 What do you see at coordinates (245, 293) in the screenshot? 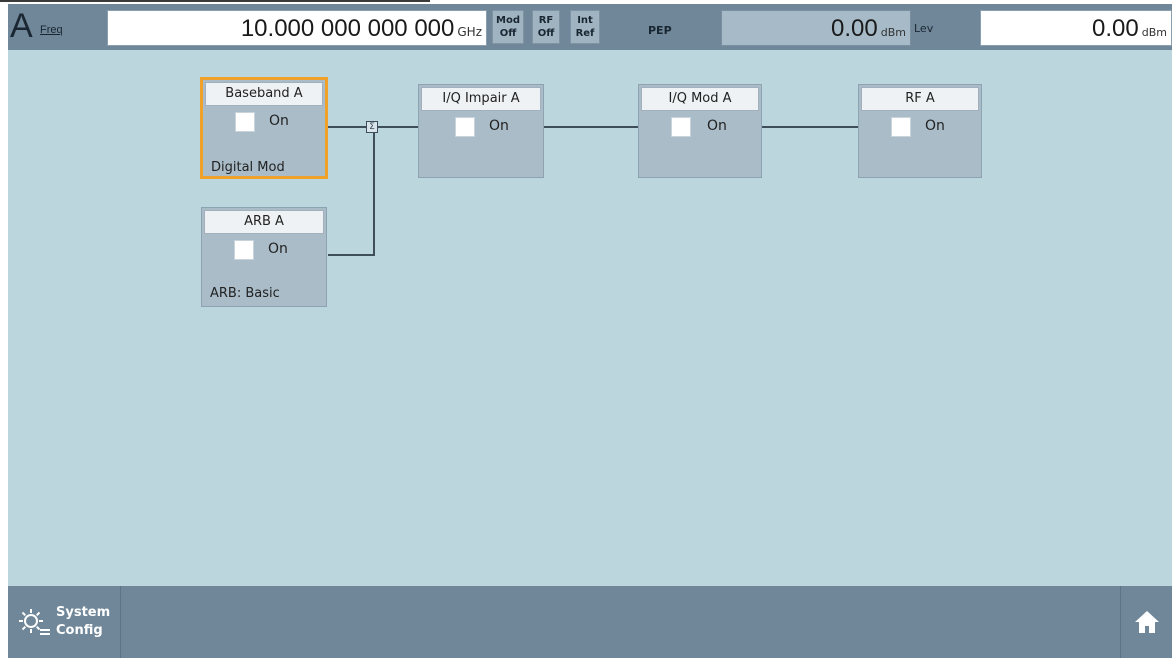
I see `arb-a-mode: ARB: Basic` at bounding box center [245, 293].